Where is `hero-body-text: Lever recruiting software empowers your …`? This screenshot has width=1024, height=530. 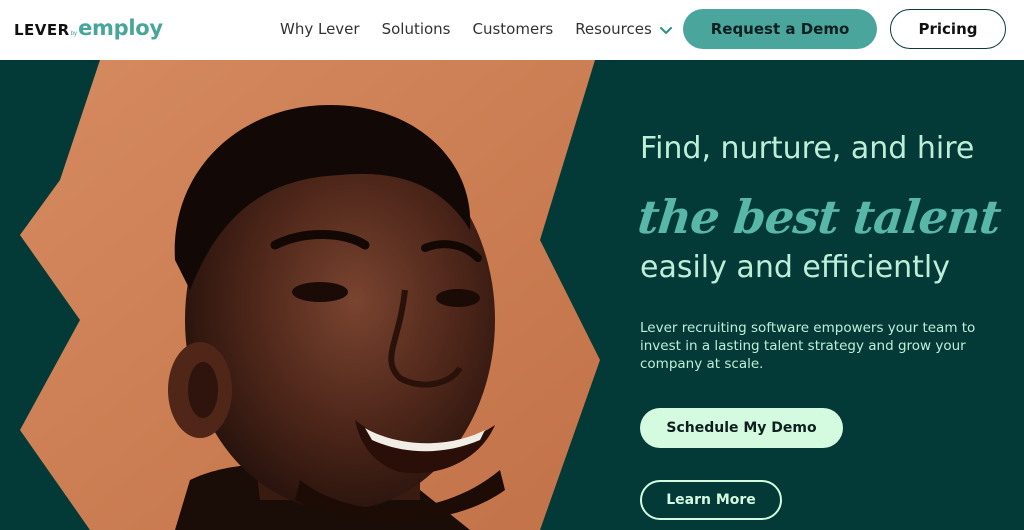 hero-body-text: Lever recruiting software empowers your … is located at coordinates (808, 346).